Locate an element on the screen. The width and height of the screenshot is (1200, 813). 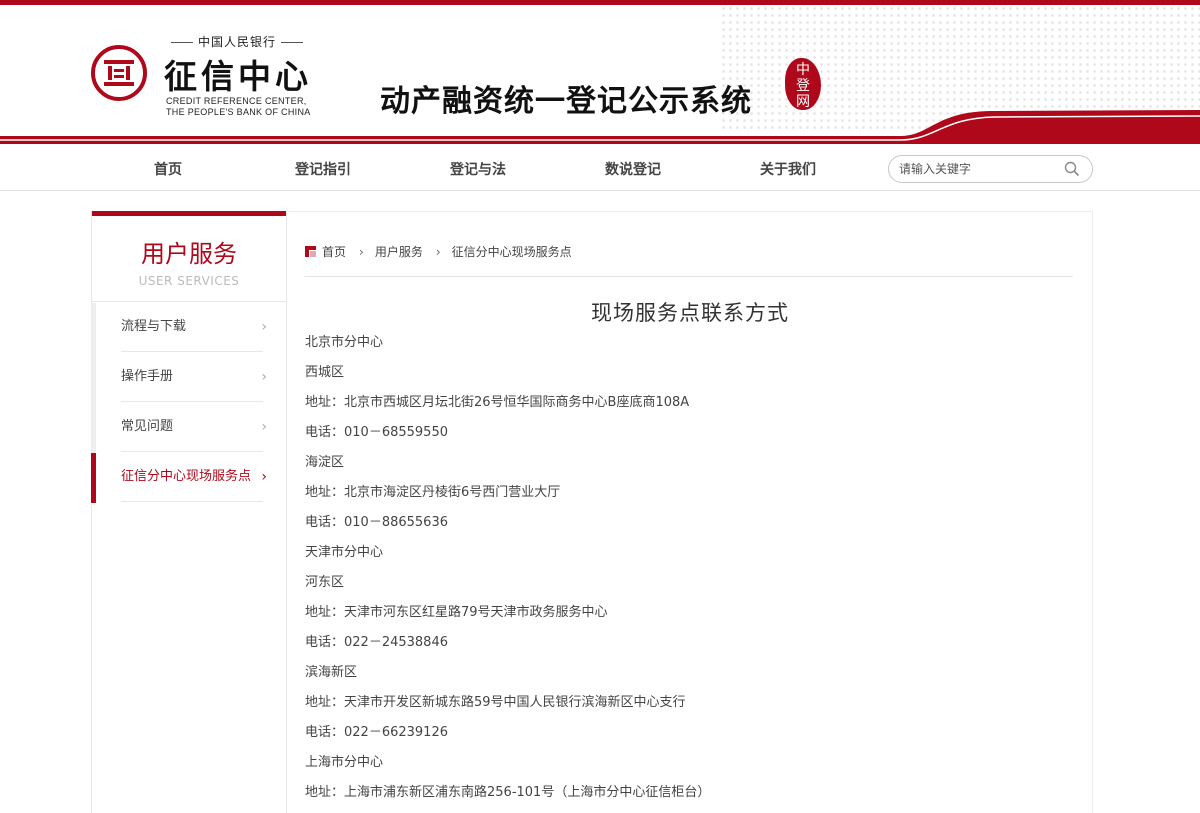
logo-english-line2: THE PEOPLE'S BANK OF CHINA is located at coordinates (238, 112).